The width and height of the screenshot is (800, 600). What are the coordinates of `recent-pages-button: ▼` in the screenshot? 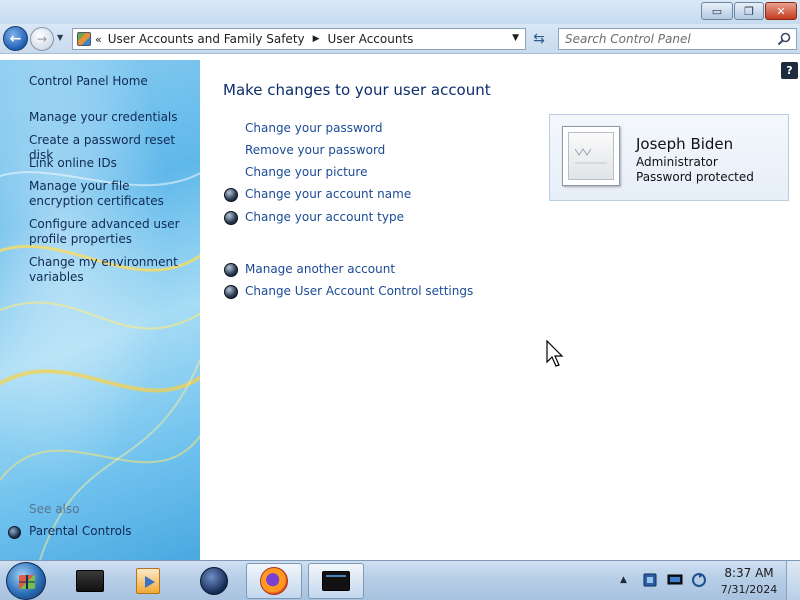 It's located at (60, 37).